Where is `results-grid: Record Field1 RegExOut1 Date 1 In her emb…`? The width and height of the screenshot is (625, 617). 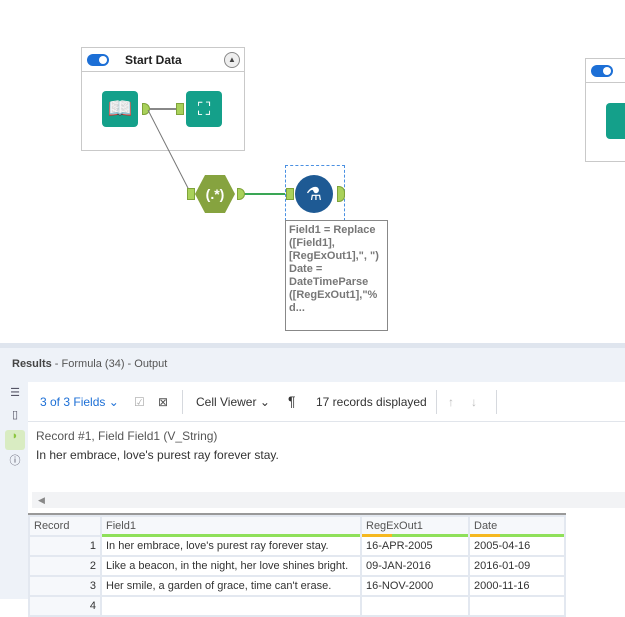
results-grid: Record Field1 RegExOut1 Date 1 In her emb… is located at coordinates (297, 565).